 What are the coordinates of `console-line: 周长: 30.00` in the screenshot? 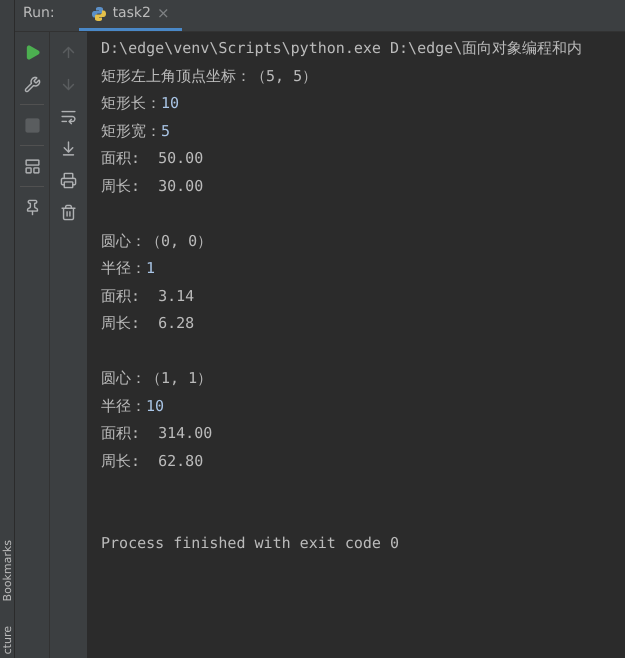 It's located at (152, 186).